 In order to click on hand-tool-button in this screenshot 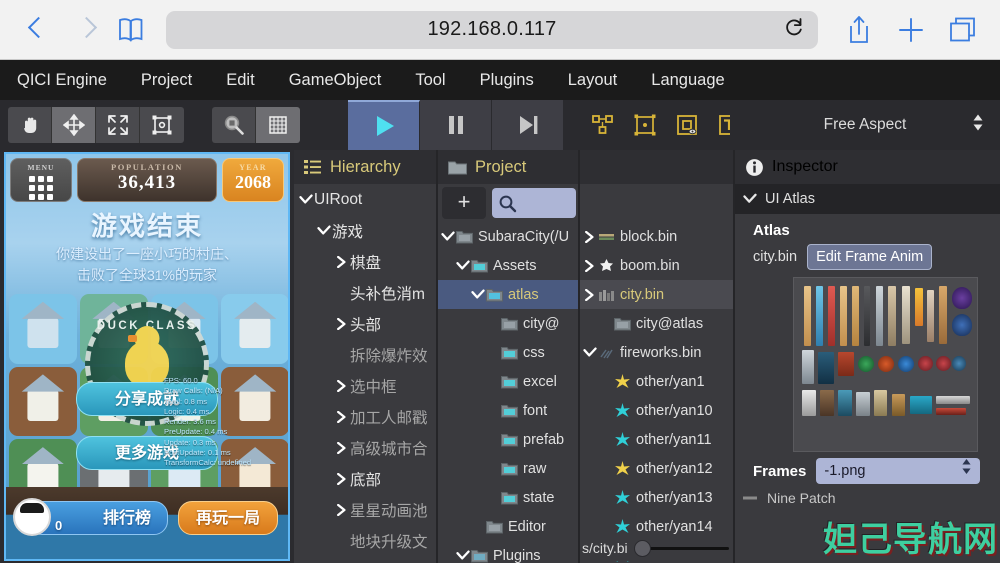, I will do `click(30, 125)`.